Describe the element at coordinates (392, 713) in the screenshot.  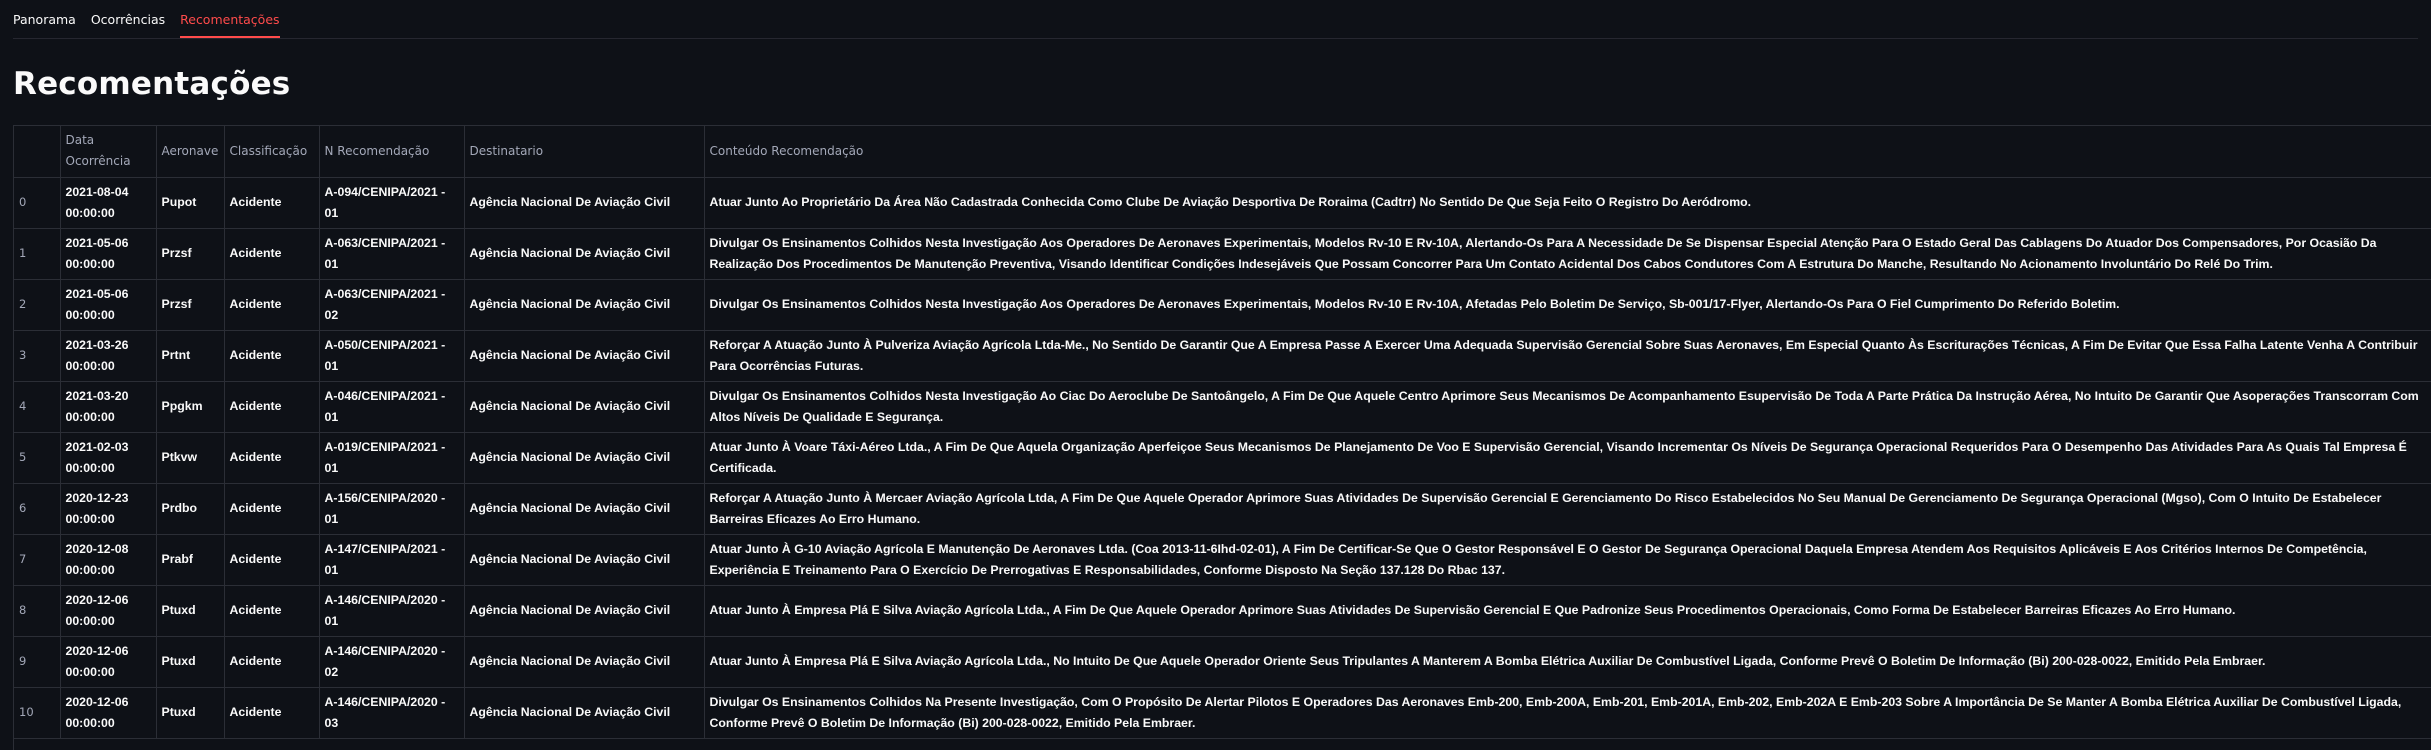
I see `cell-recommendation-number: A-146/CENIPA/2020 - 03` at that location.